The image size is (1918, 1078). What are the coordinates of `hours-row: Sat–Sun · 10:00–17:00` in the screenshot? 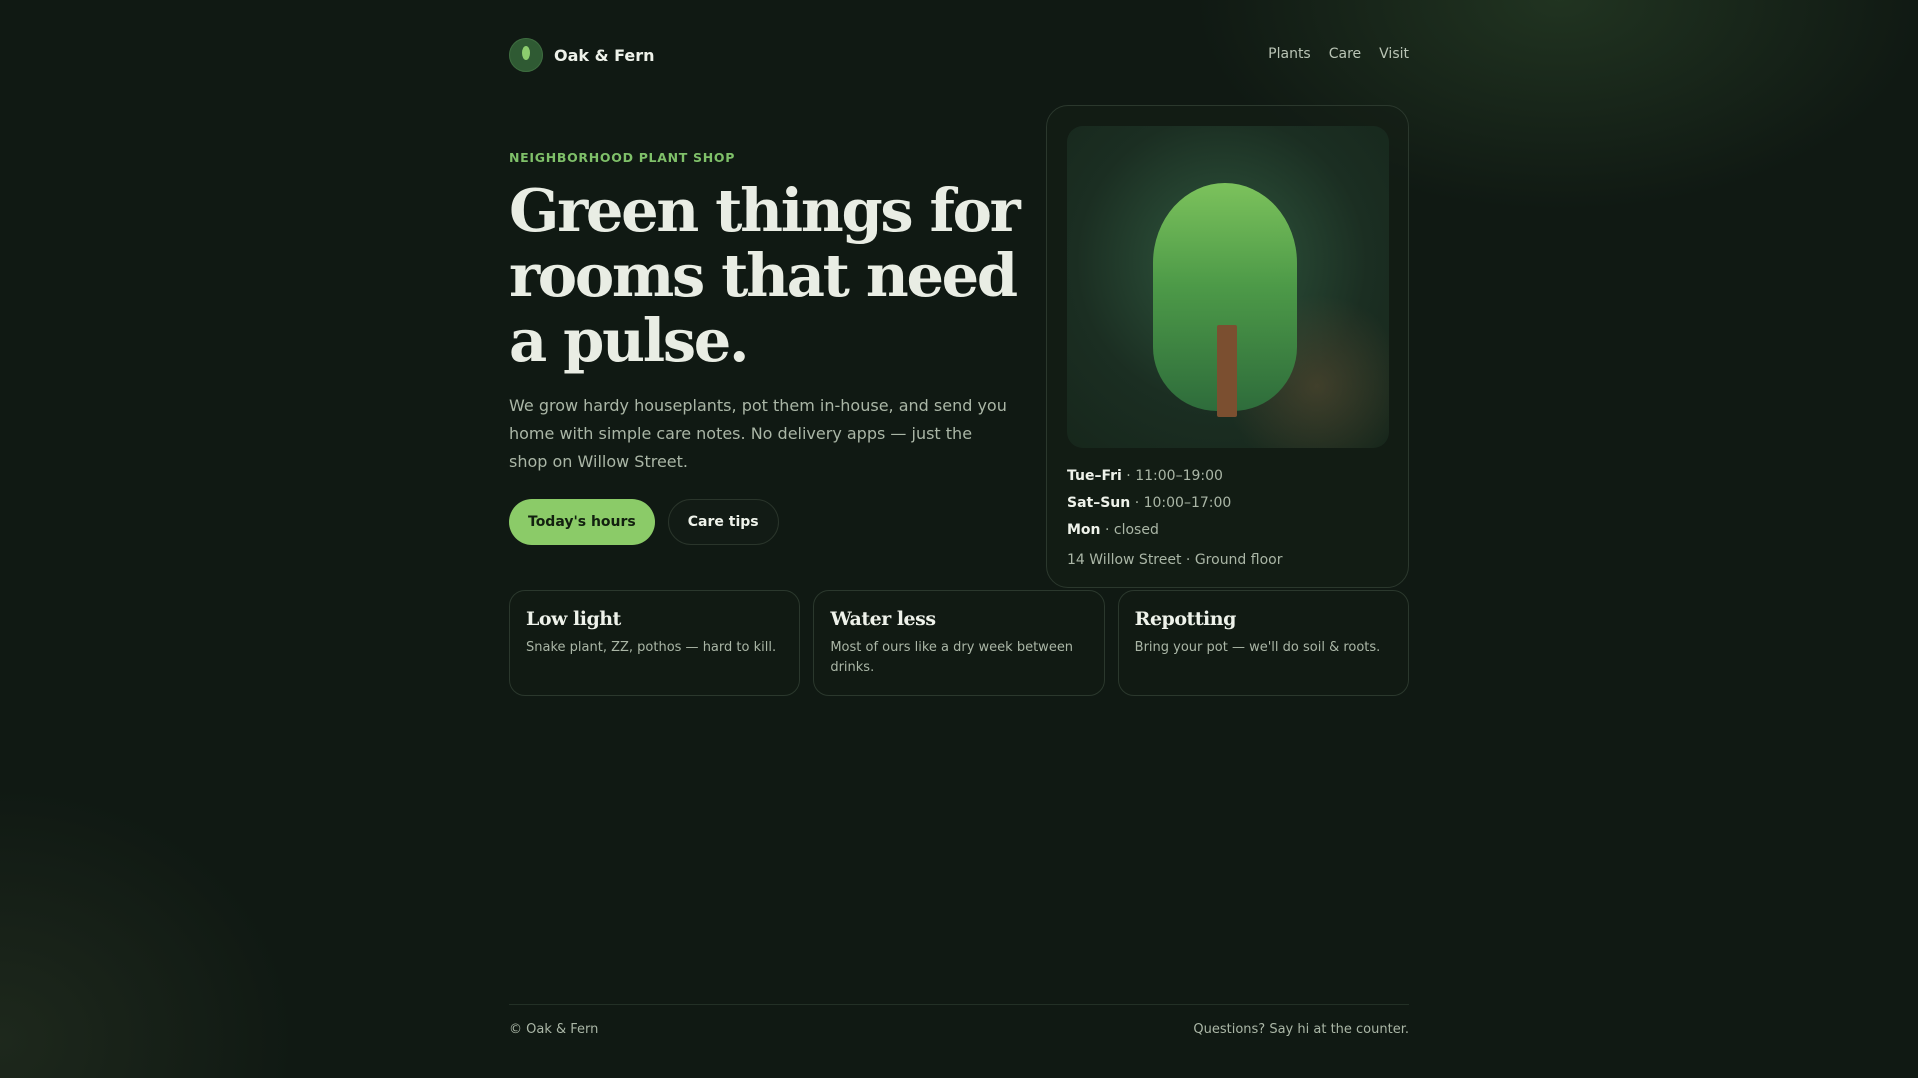 It's located at (1149, 503).